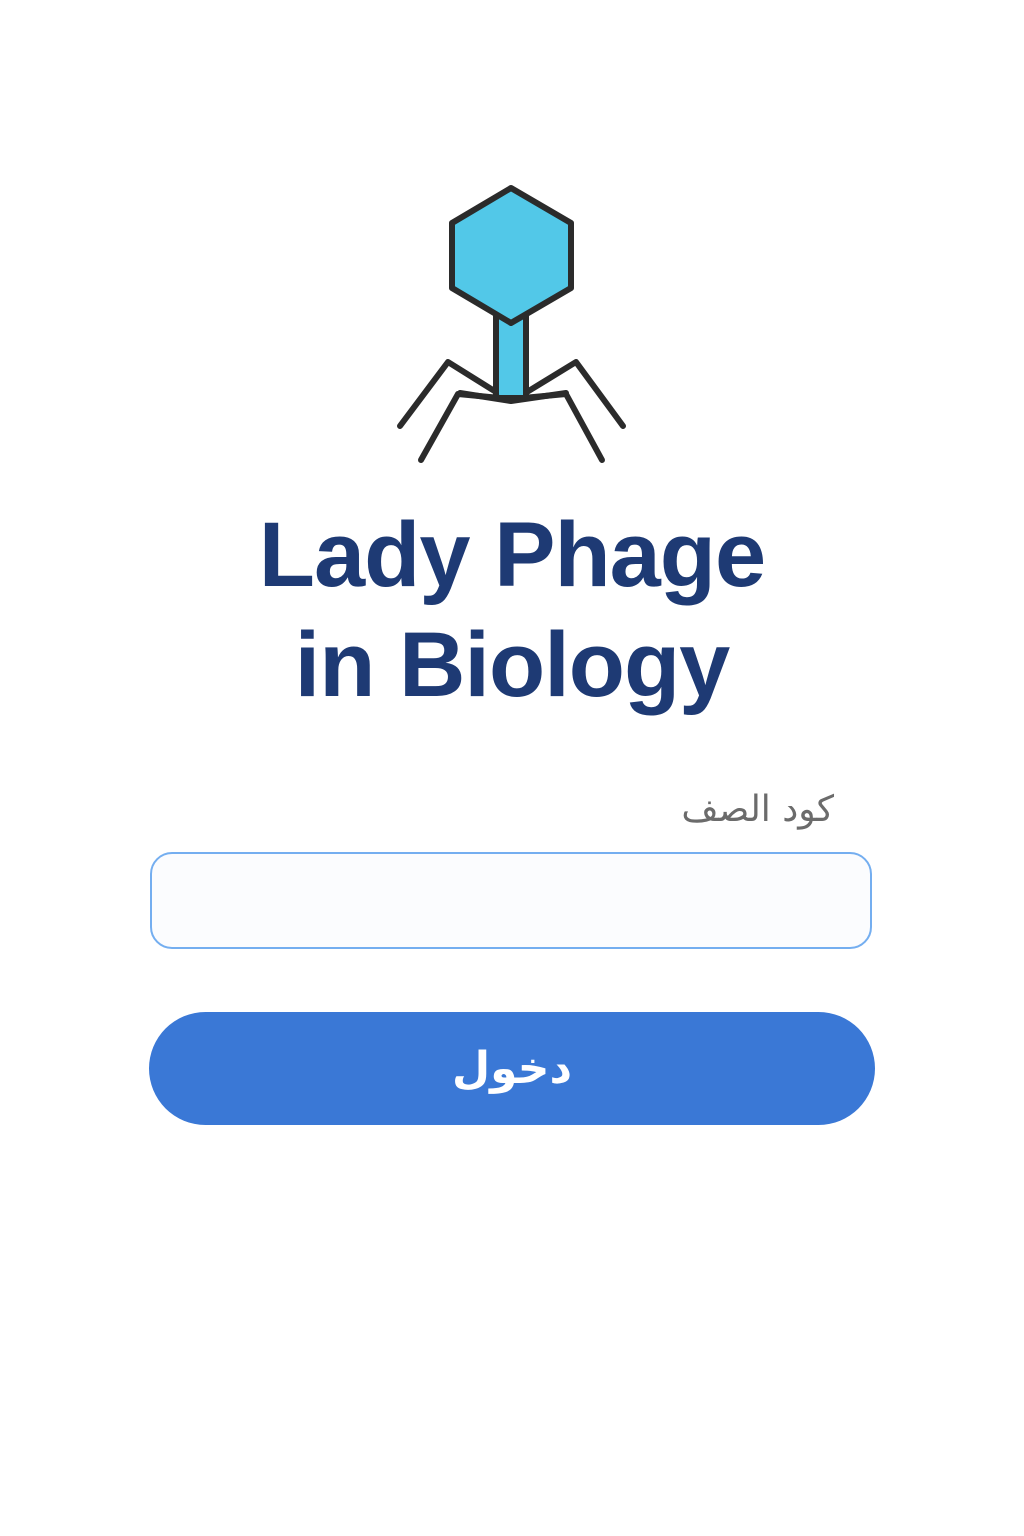 The width and height of the screenshot is (1024, 1536). Describe the element at coordinates (757, 809) in the screenshot. I see `class-code-label: كود الصف` at that location.